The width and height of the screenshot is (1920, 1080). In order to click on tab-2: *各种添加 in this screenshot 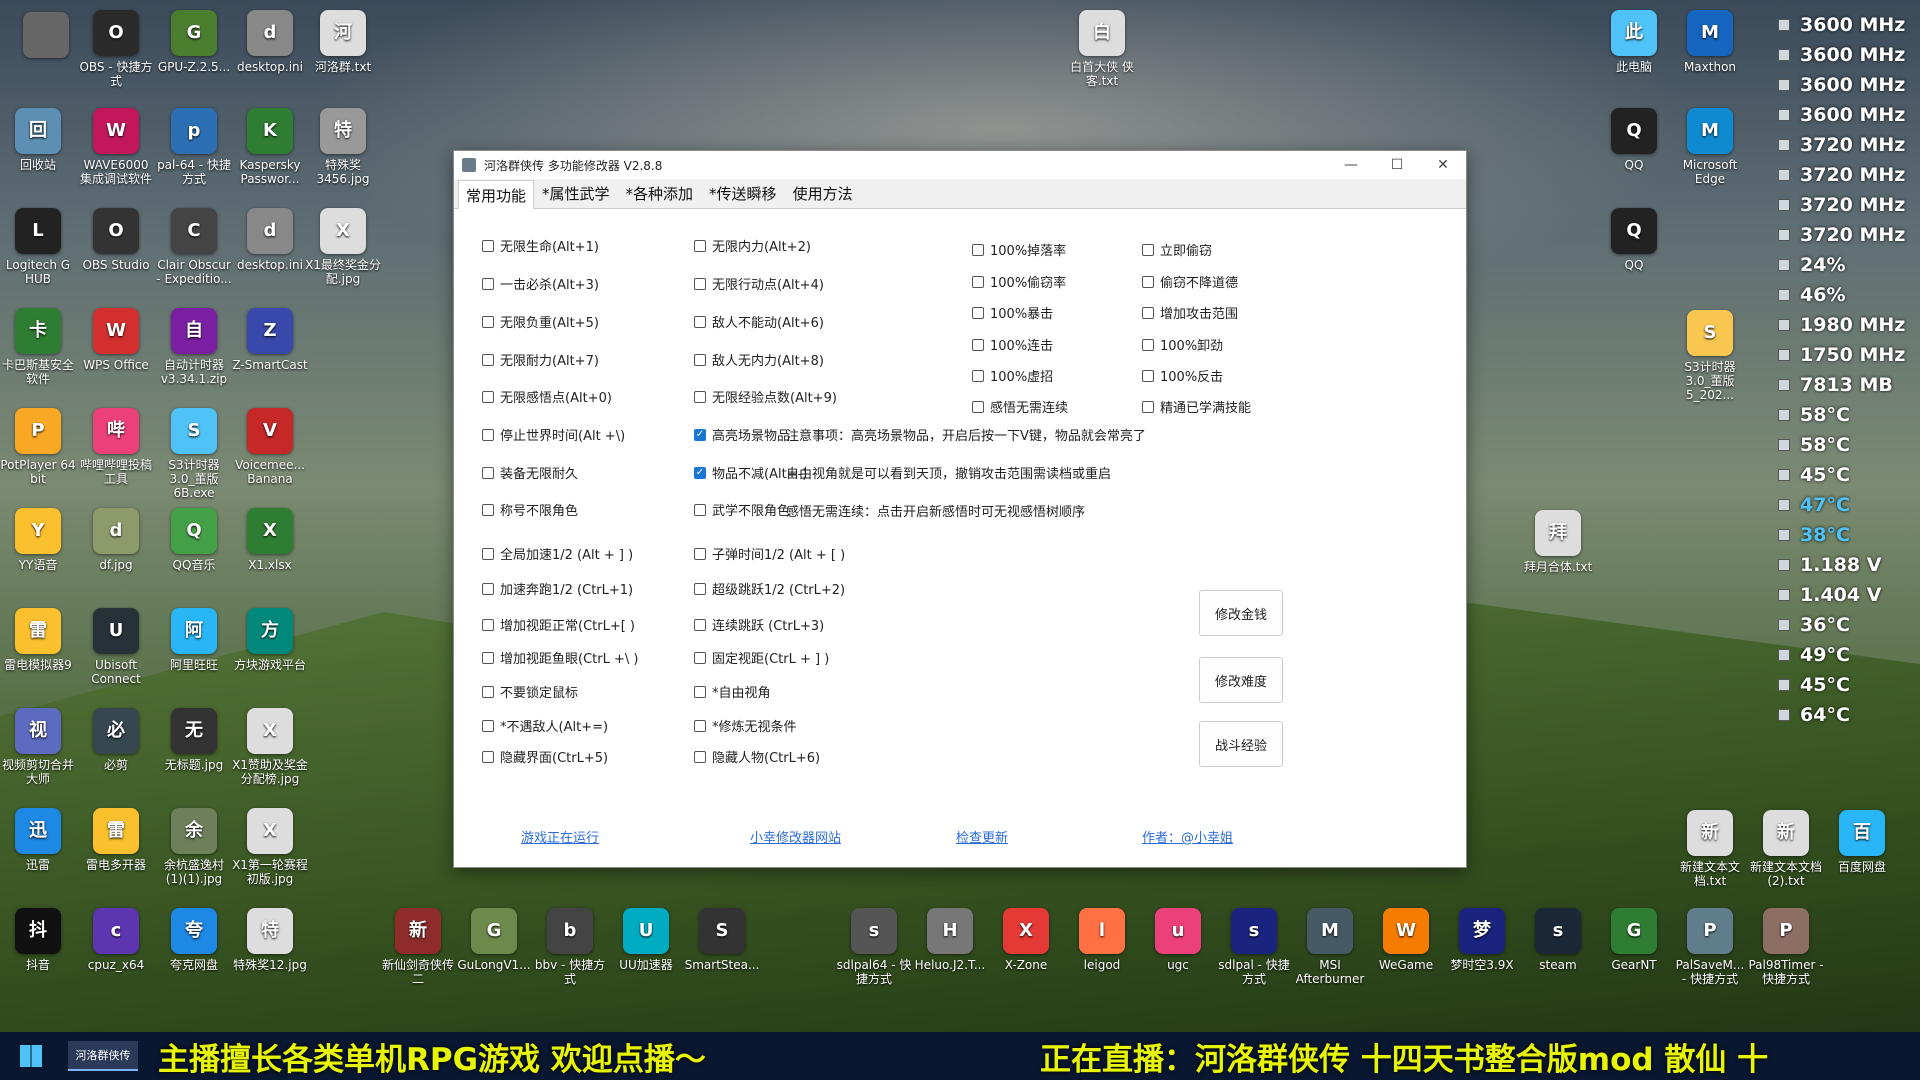, I will do `click(660, 193)`.